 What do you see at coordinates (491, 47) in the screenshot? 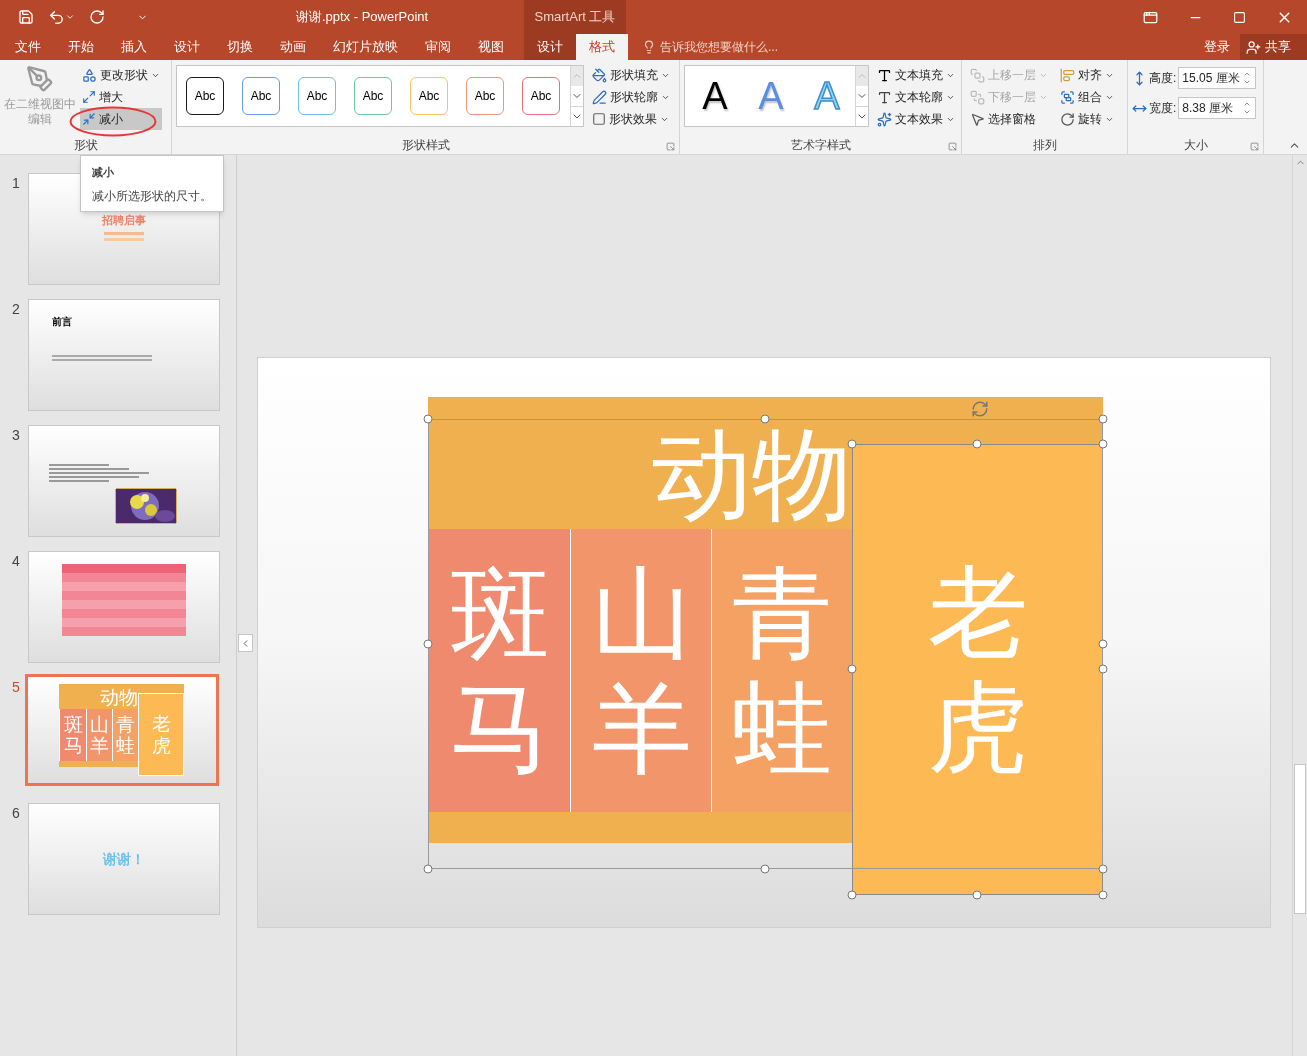
I see `ribbon-tab: 视图` at bounding box center [491, 47].